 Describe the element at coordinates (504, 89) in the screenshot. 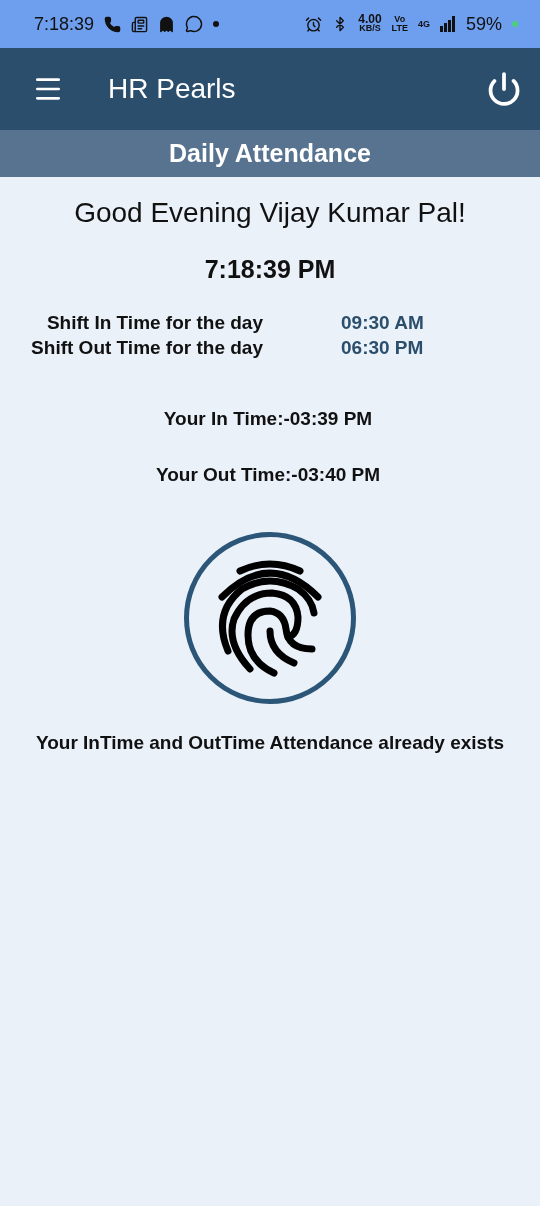

I see `power-button` at that location.